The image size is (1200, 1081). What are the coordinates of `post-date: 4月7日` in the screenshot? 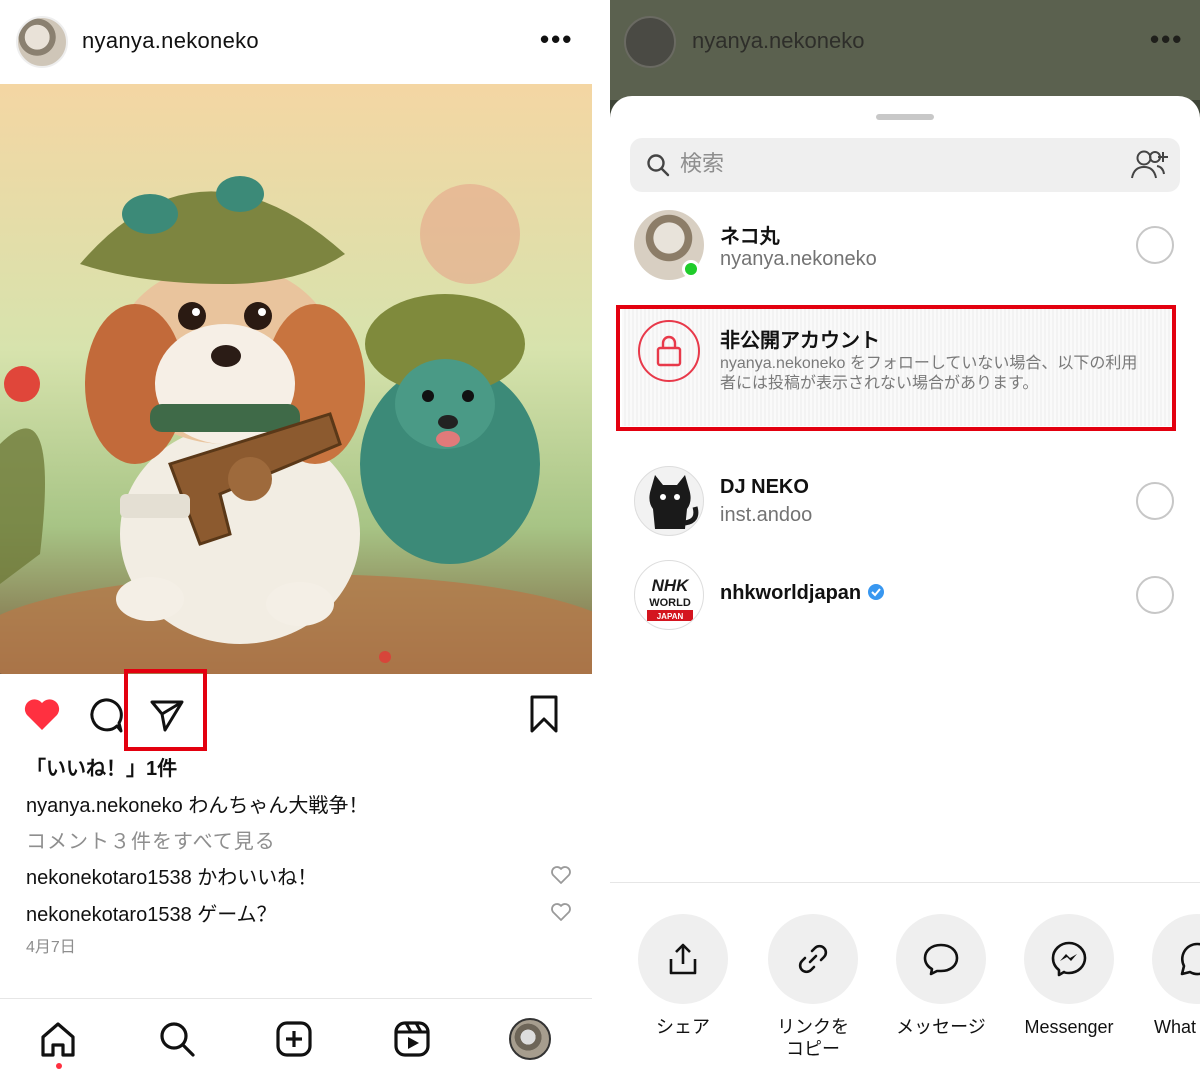 It's located at (51, 947).